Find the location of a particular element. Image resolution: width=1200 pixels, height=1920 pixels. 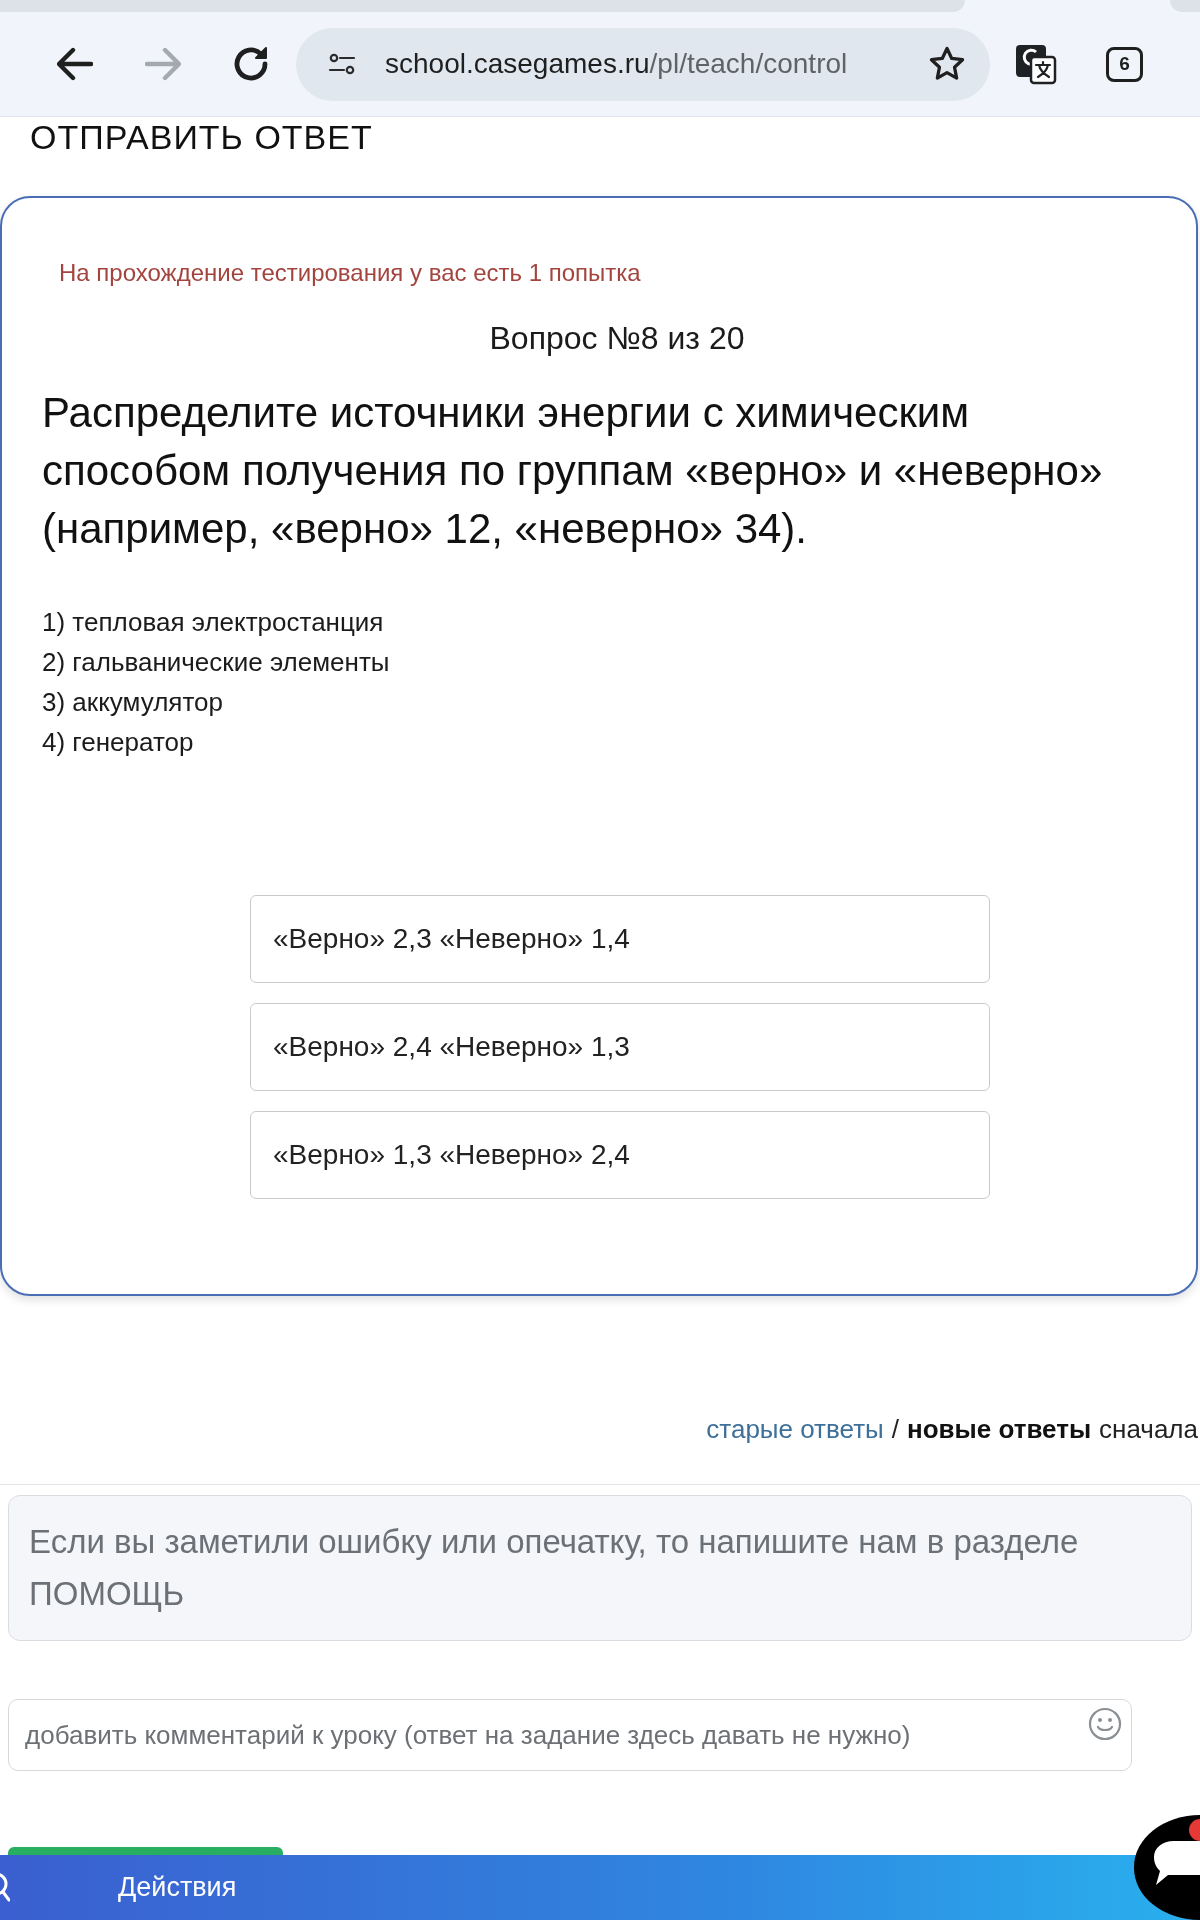

answer-option-button: «Верно» 1,3 «Неверно» 2,4 is located at coordinates (620, 1155).